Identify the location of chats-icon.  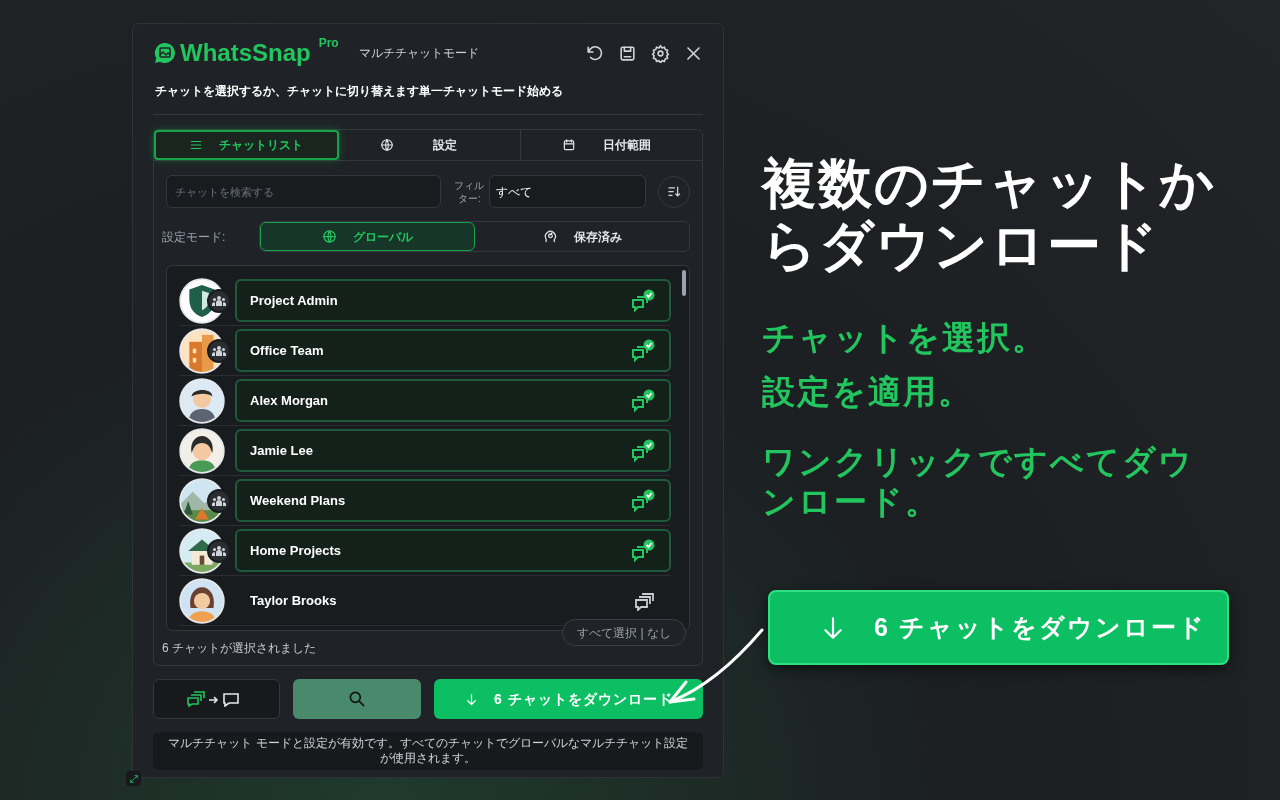
(645, 600).